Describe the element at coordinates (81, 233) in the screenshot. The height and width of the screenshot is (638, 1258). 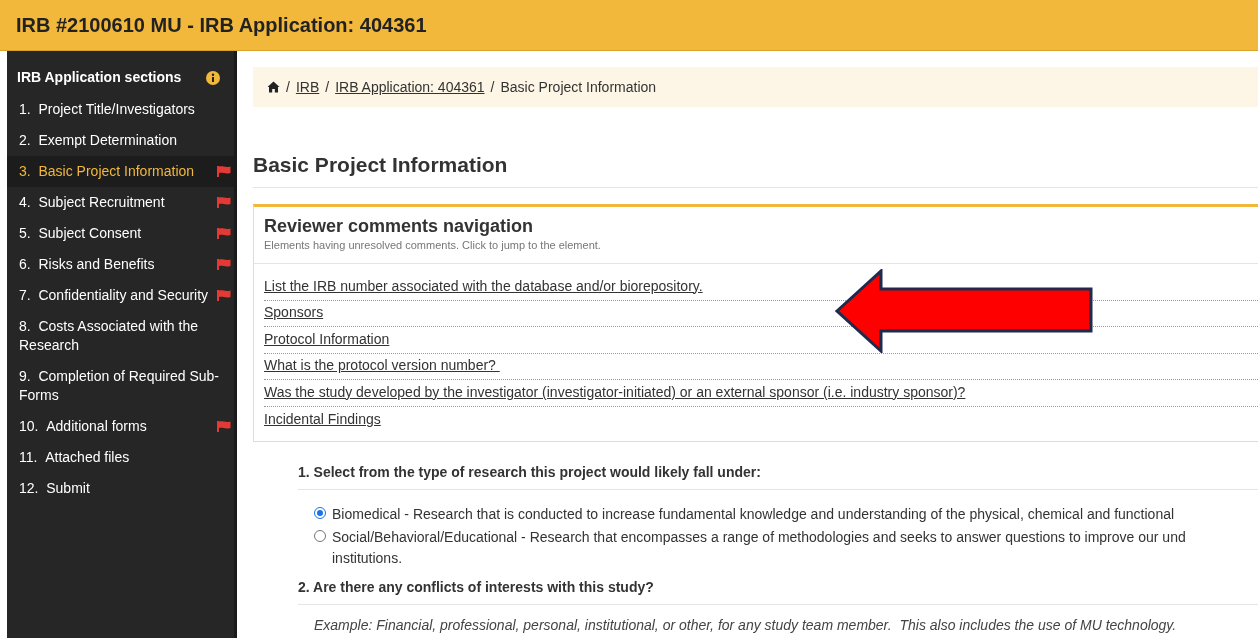
I see `sidebar-item-label: 5. Subject Consent` at that location.